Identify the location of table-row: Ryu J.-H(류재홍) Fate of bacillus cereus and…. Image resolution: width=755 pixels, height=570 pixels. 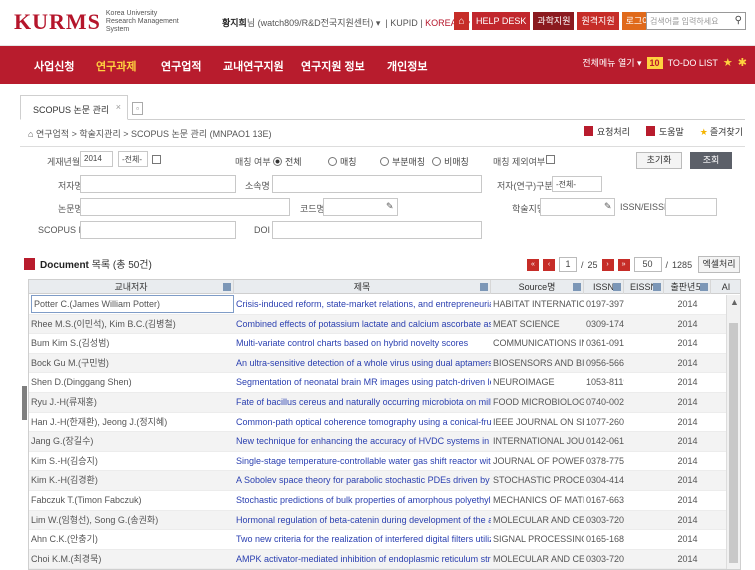
(378, 402).